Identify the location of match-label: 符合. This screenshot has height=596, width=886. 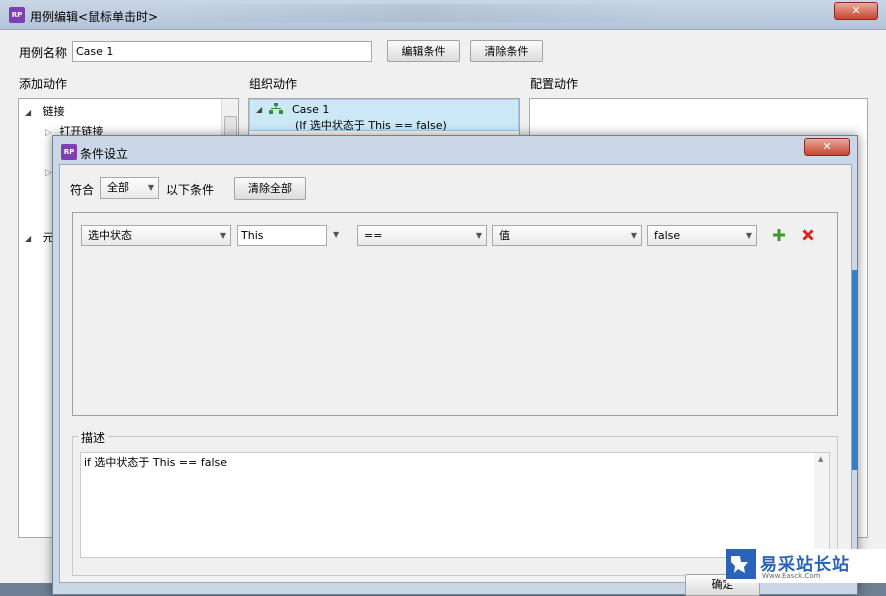
(82, 190).